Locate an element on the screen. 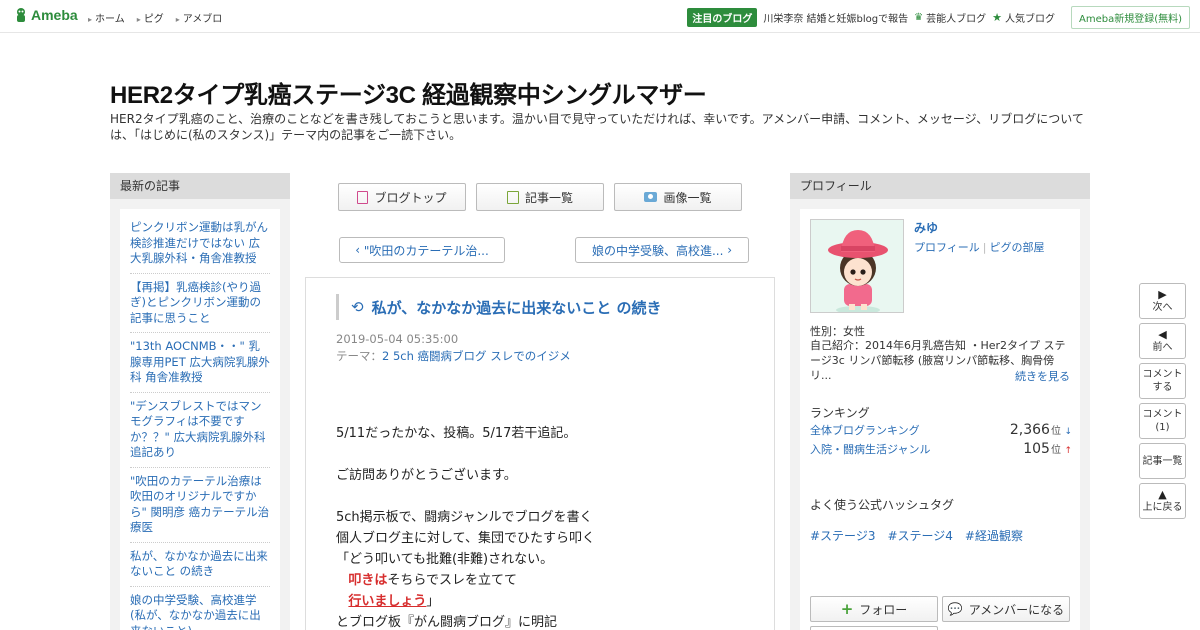 This screenshot has height=630, width=1200. blog-title: HER2タイプ乳癌ステージ3C 経過観察中シングルマザー is located at coordinates (408, 92).